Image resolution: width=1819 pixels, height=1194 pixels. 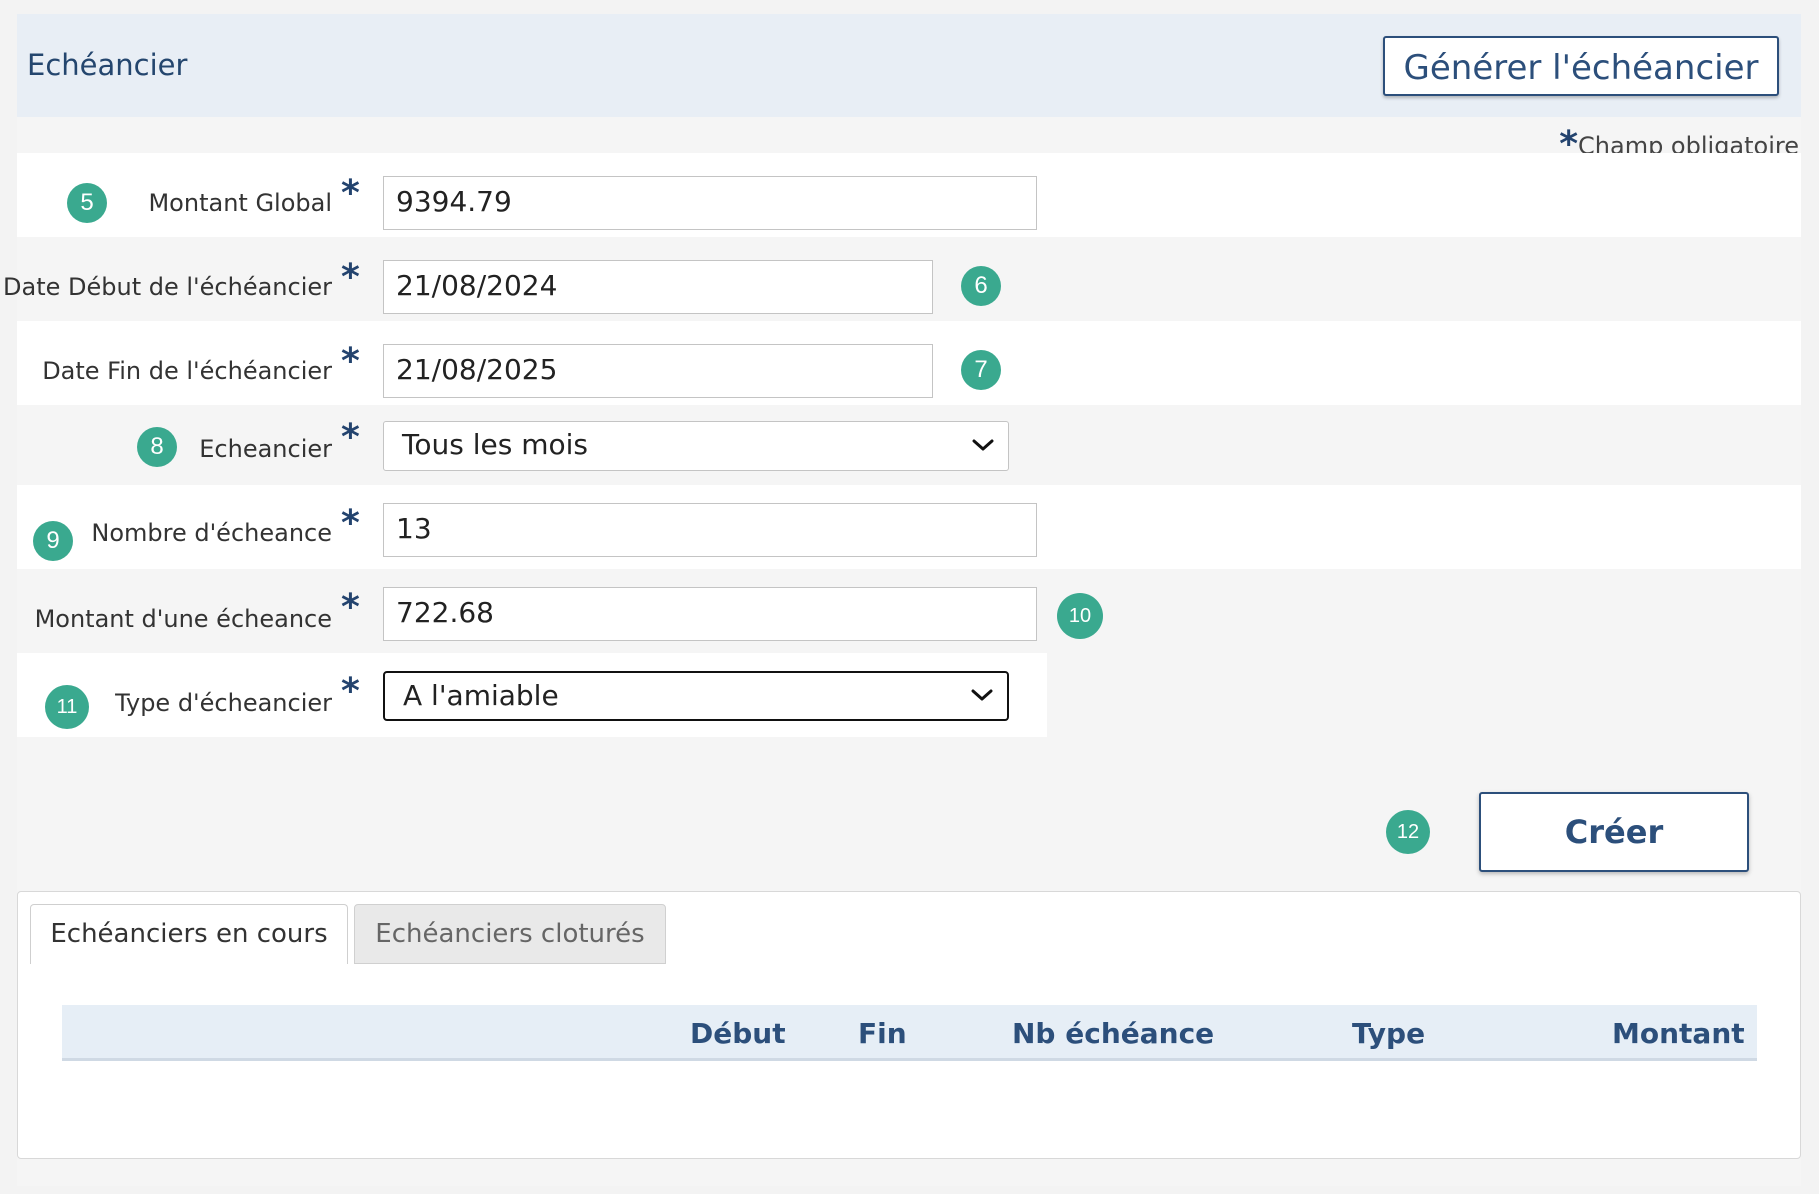 I want to click on row-nombre-echeance: 9 Nombre d'écheance * 13, so click(x=909, y=527).